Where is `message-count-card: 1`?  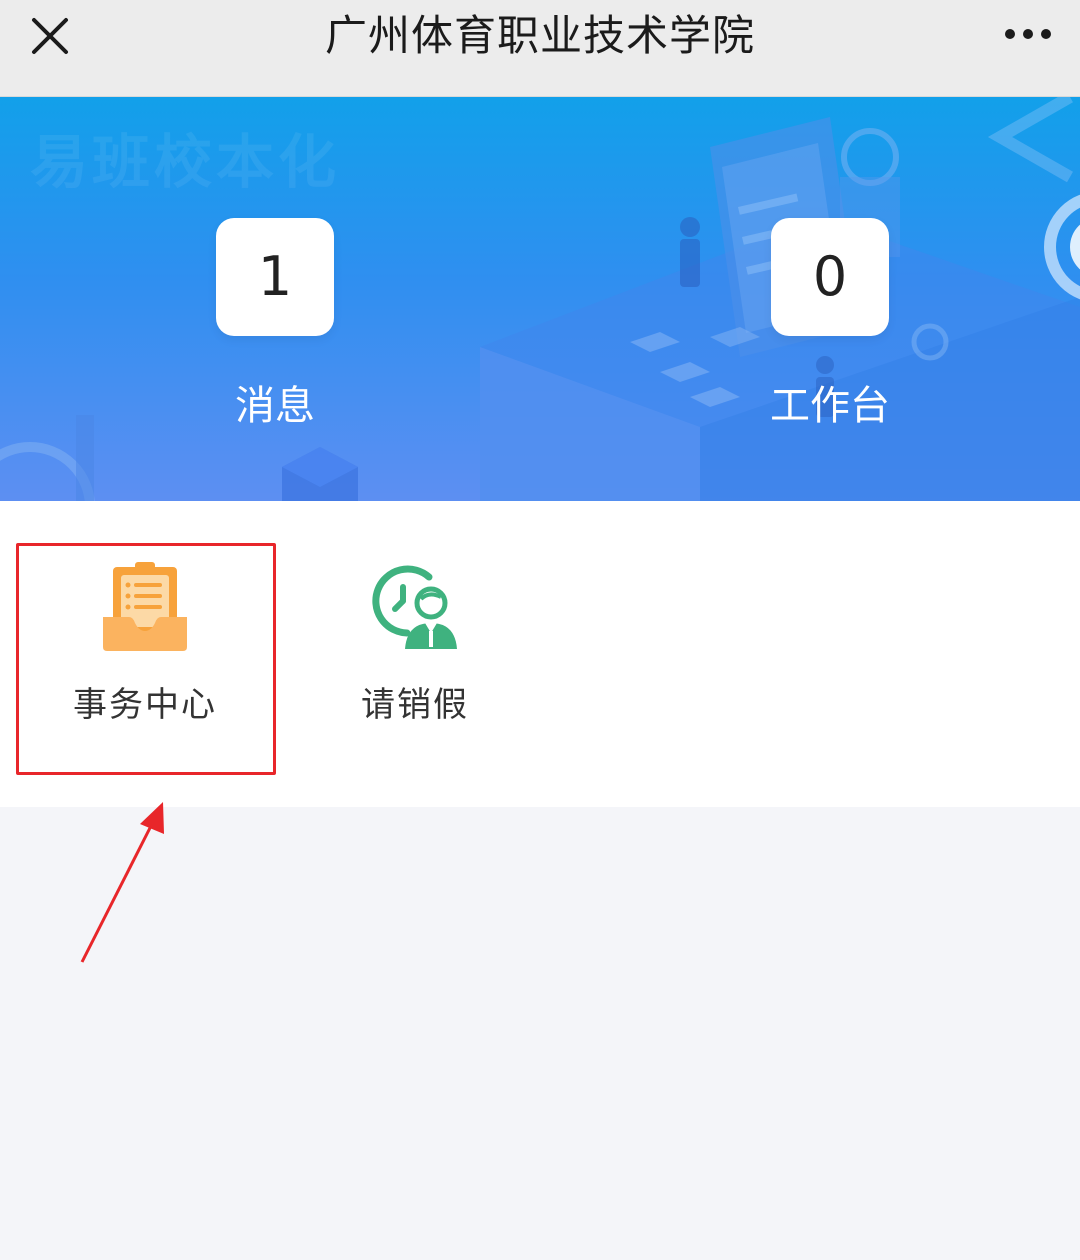
message-count-card: 1 is located at coordinates (275, 277).